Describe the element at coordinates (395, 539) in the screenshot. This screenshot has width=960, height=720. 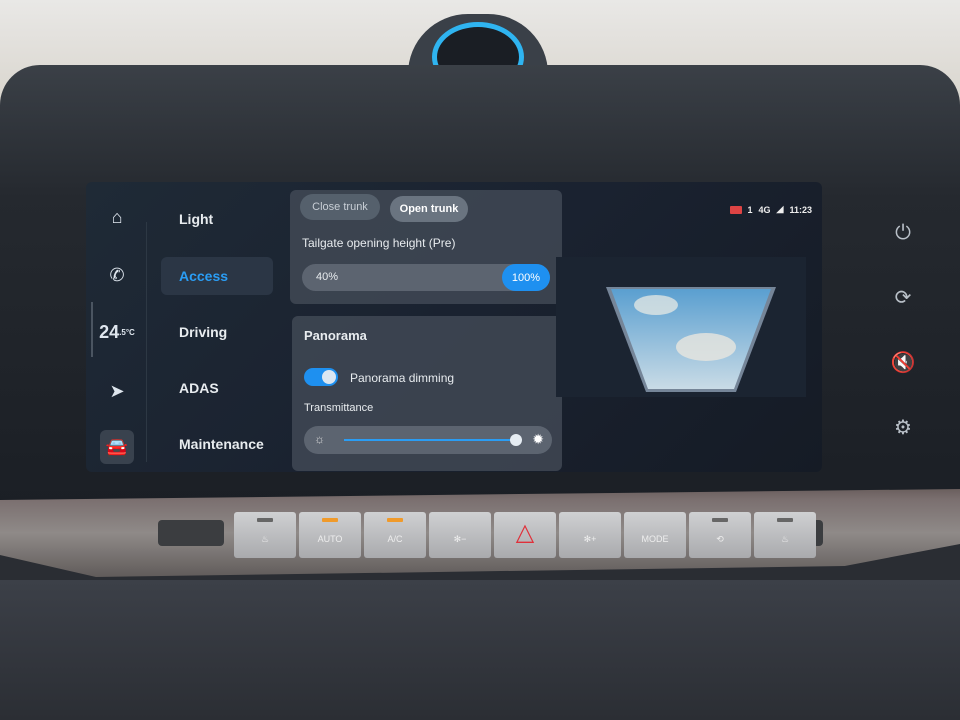
I see `ac-label: A/C` at that location.